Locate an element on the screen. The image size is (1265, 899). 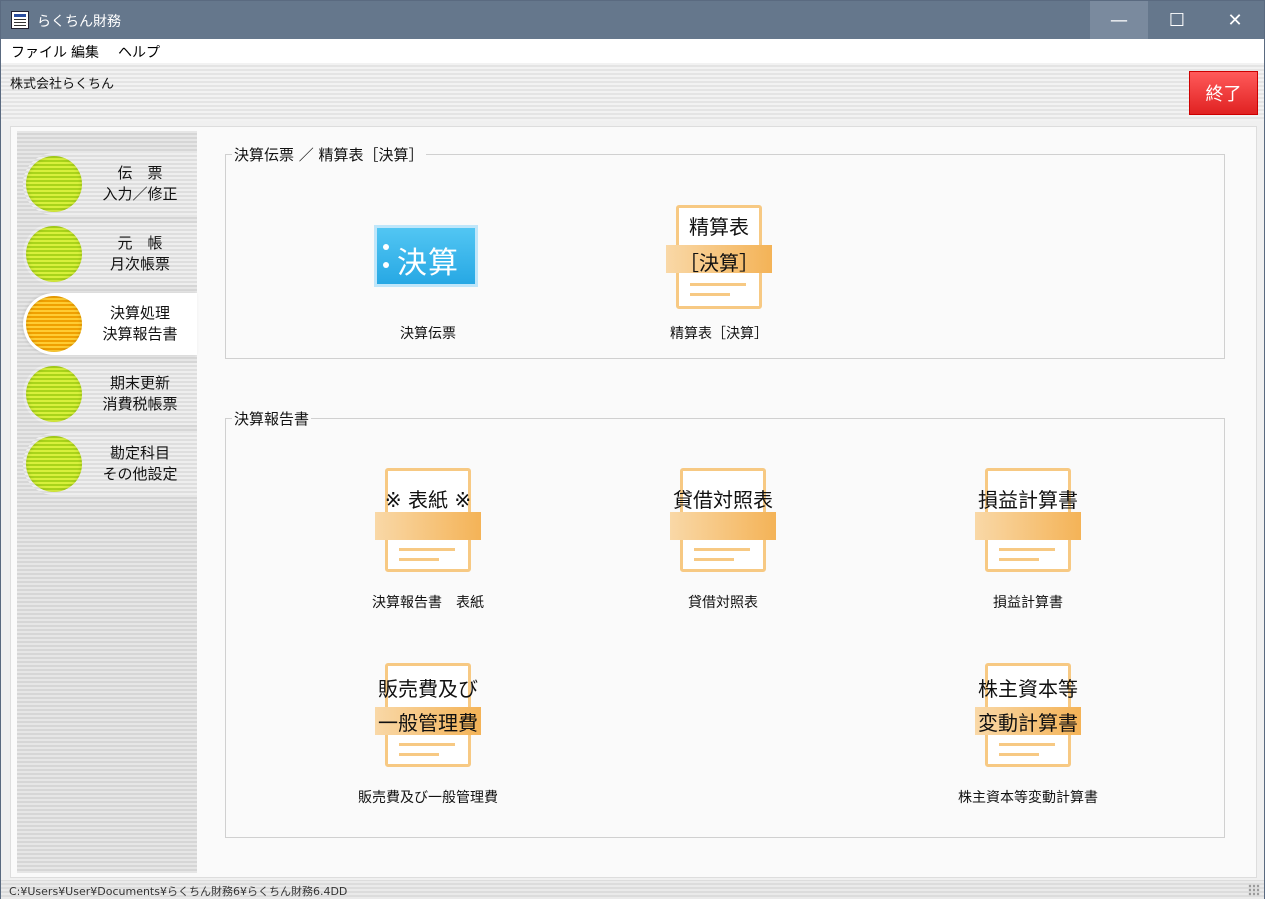
sidebar-label-line2: その他設定 is located at coordinates (140, 474).